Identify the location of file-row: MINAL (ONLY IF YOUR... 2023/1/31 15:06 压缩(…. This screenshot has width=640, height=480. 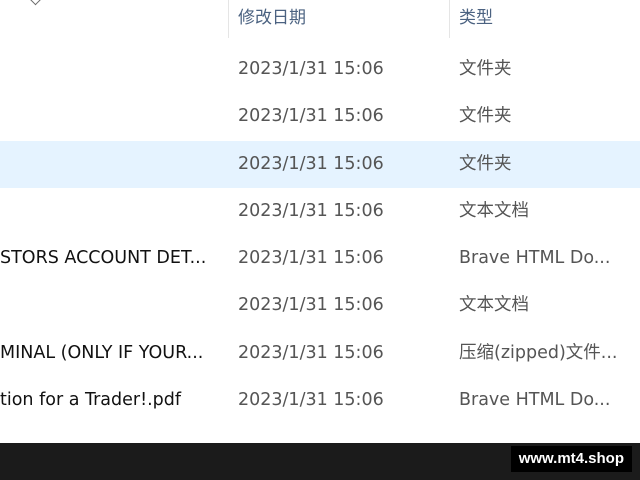
(320, 353).